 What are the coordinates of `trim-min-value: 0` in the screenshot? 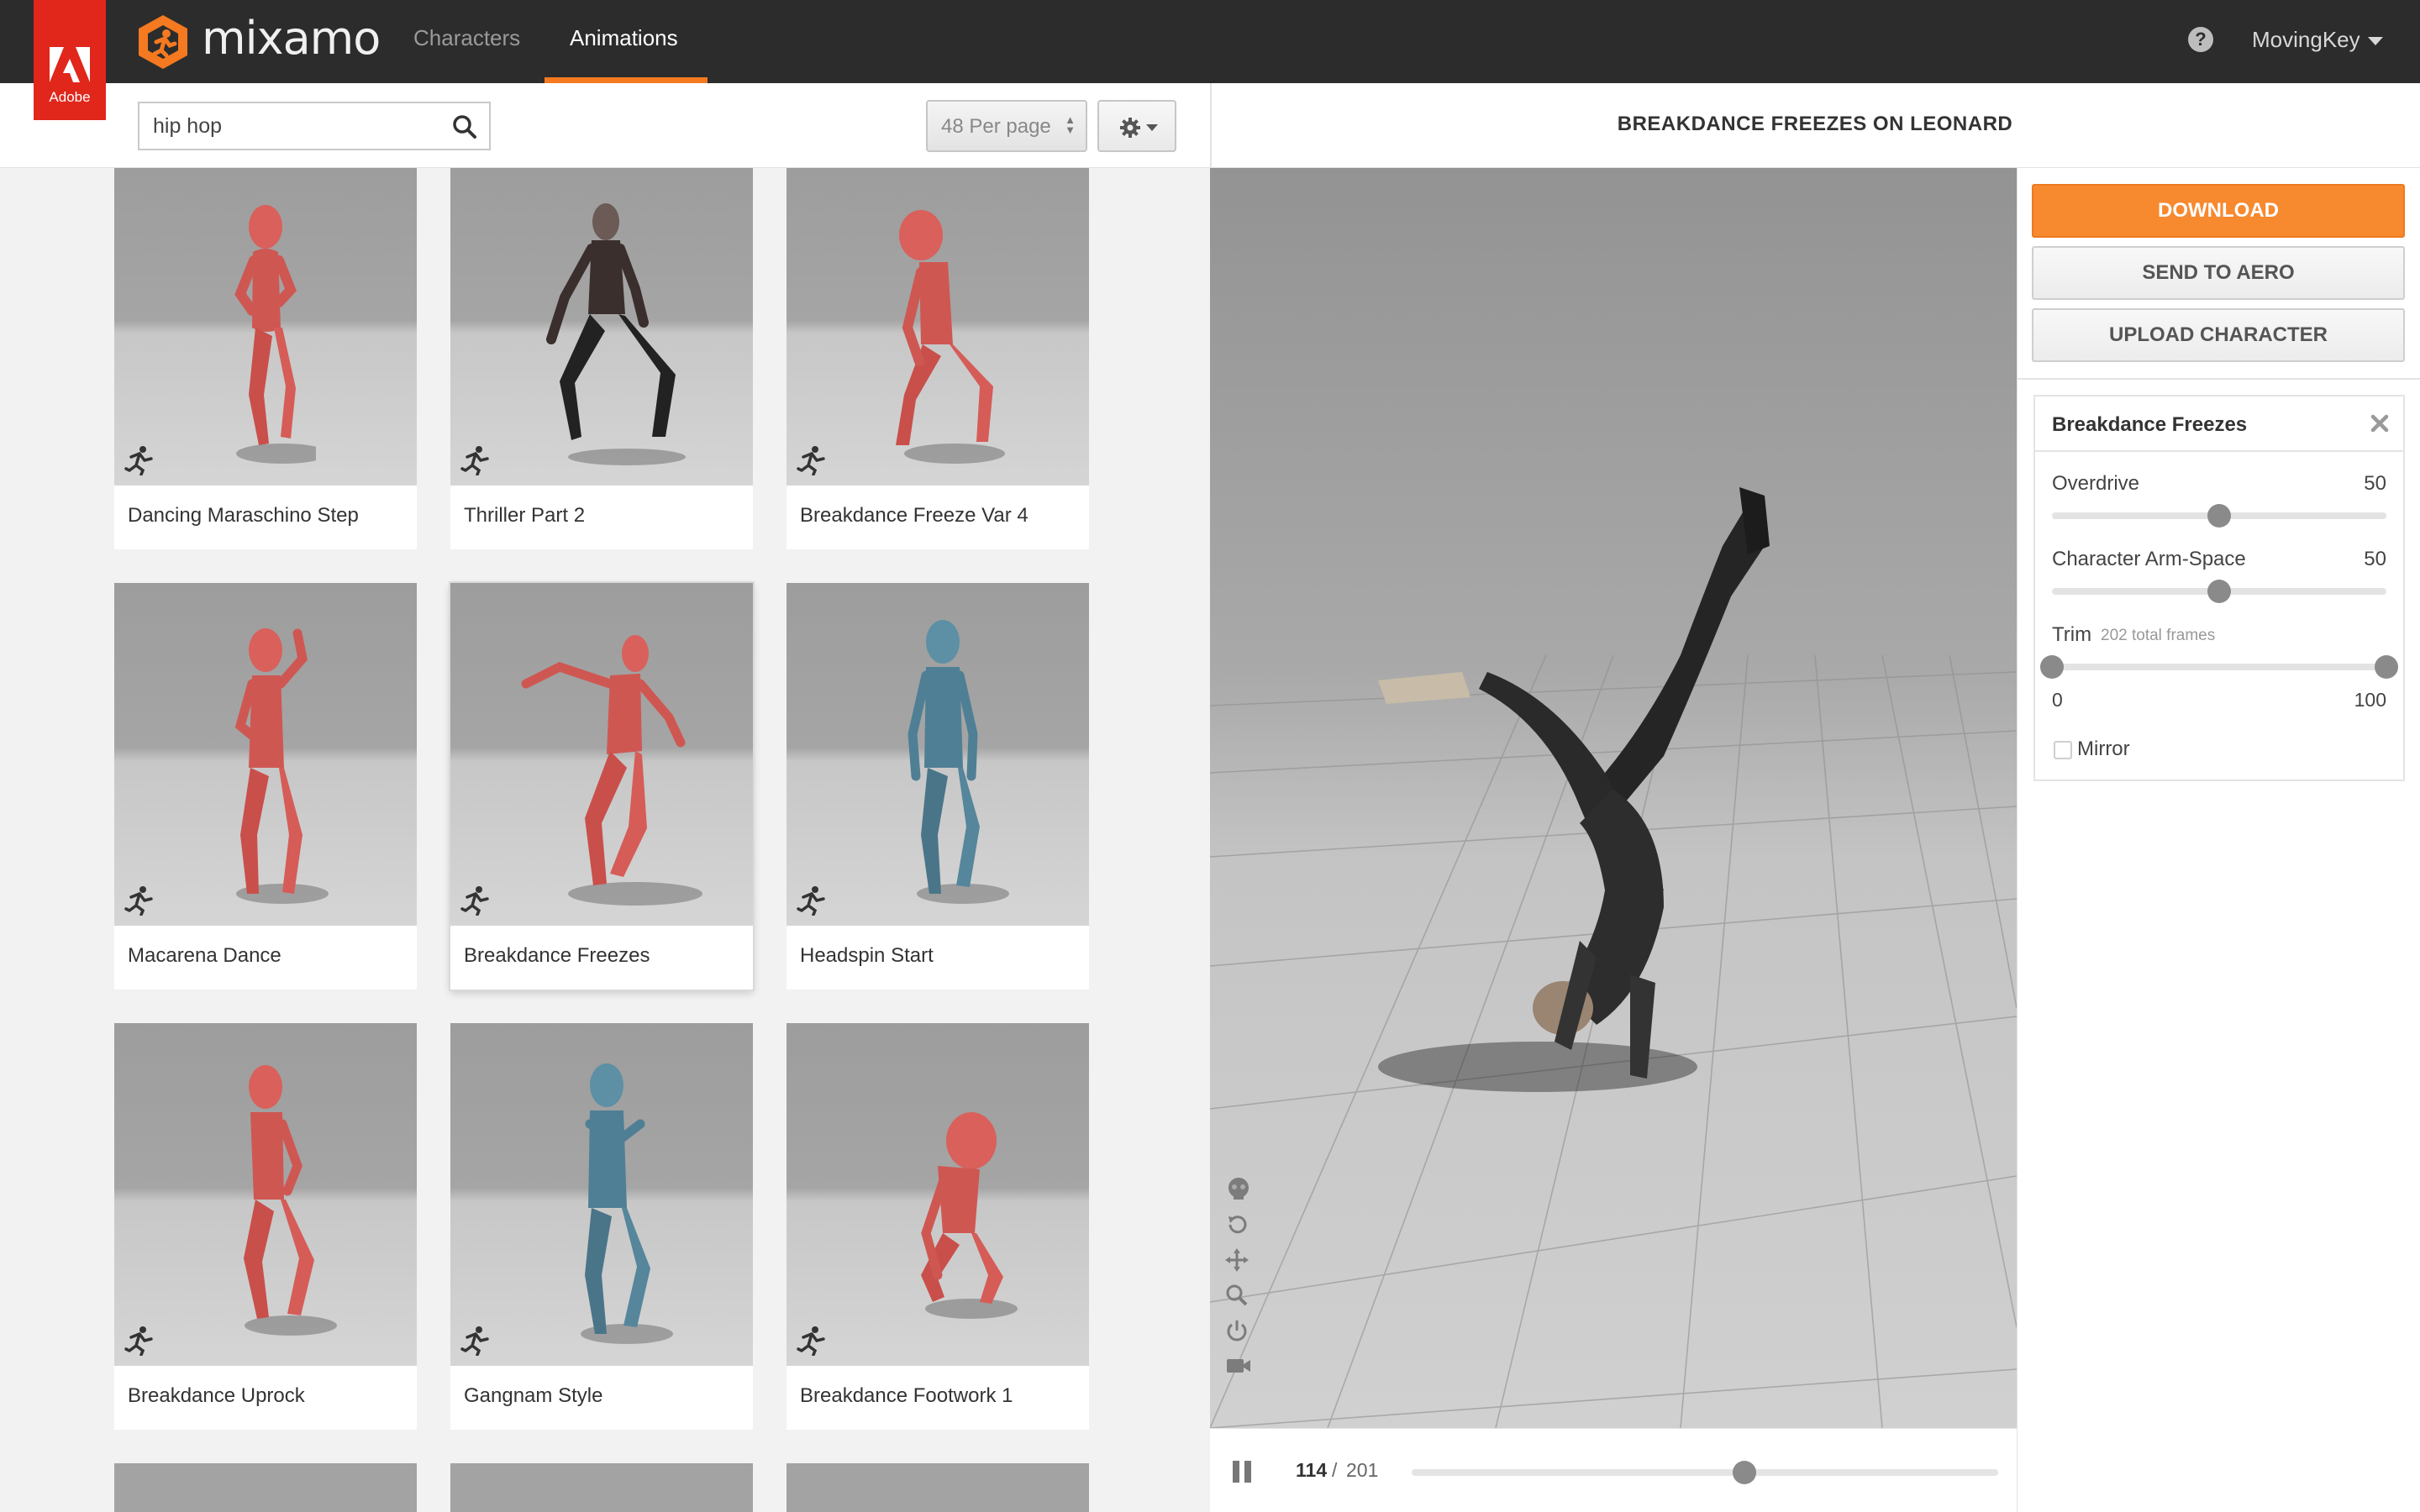 It's located at (2057, 700).